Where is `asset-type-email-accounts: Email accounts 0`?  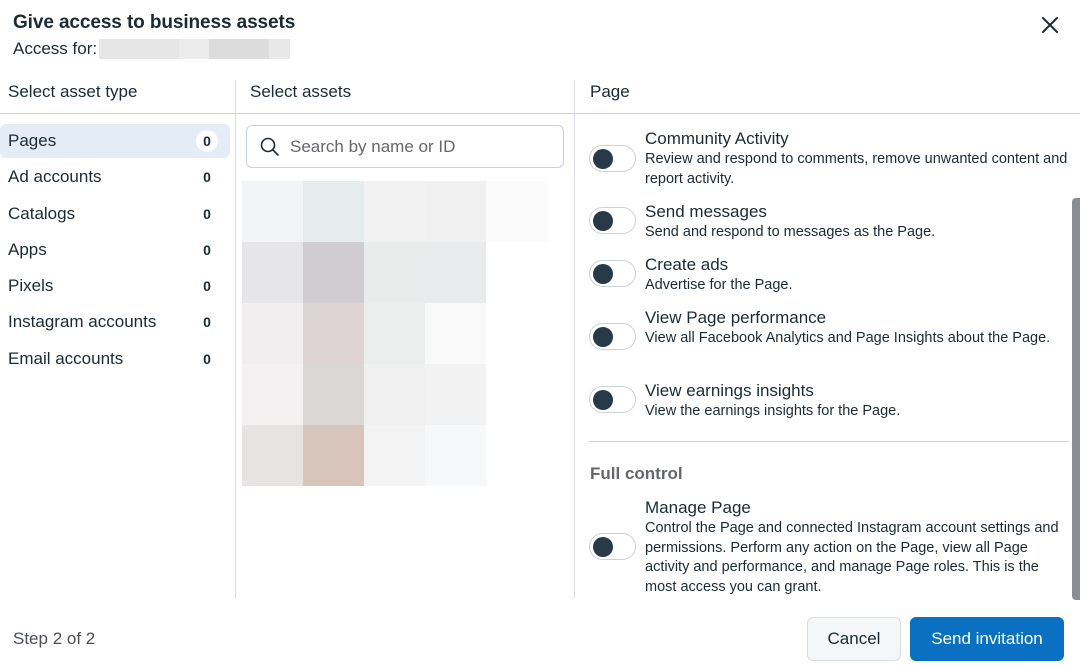 asset-type-email-accounts: Email accounts 0 is located at coordinates (115, 359).